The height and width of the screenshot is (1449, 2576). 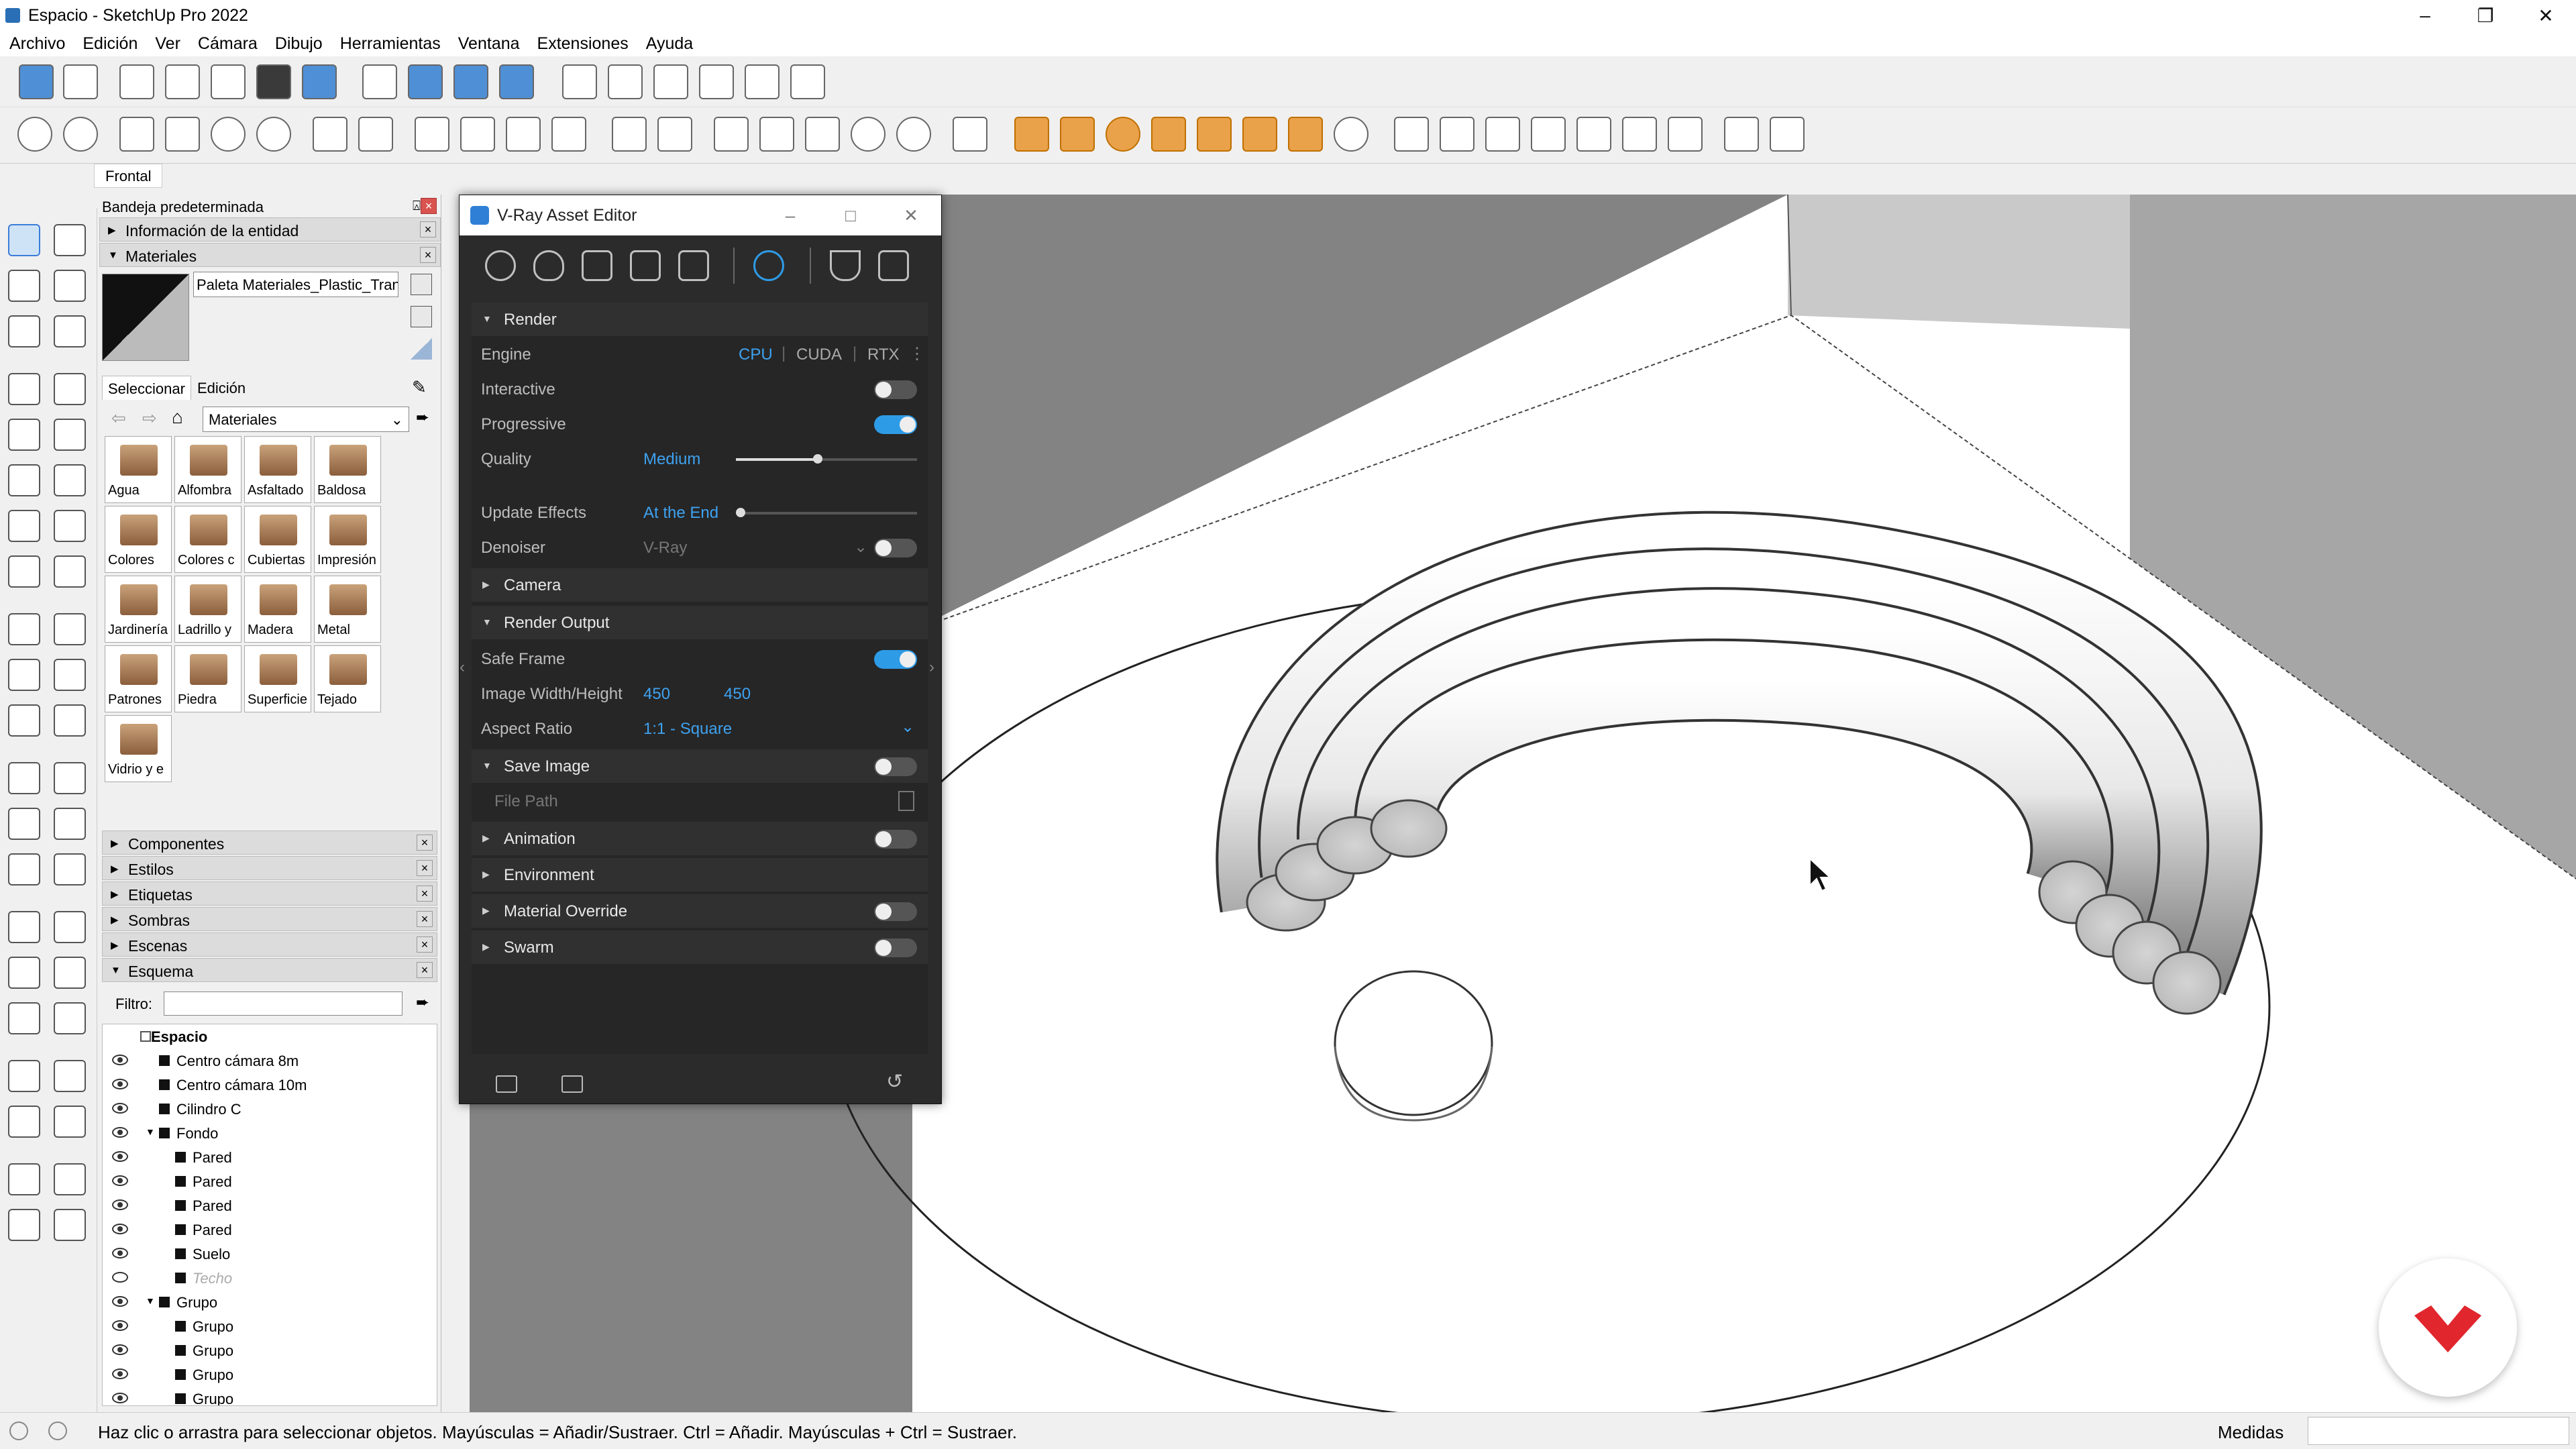 I want to click on measurements-box, so click(x=2438, y=1431).